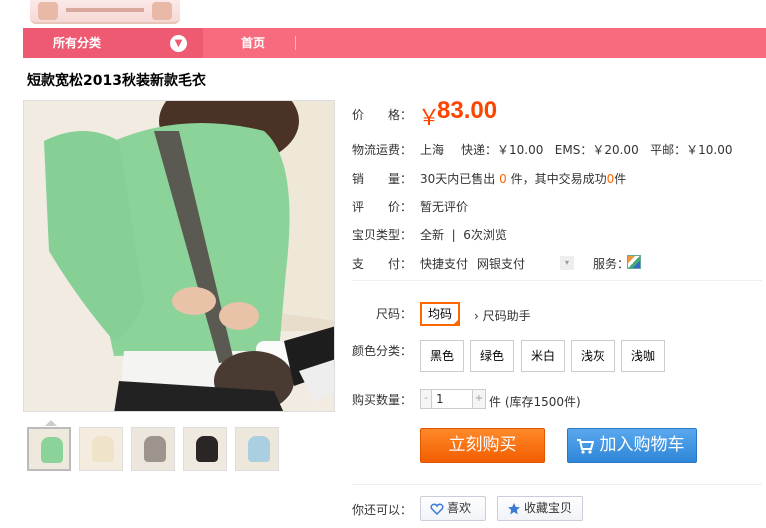 This screenshot has width=766, height=528. Describe the element at coordinates (382, 115) in the screenshot. I see `price-label: 价 格：` at that location.